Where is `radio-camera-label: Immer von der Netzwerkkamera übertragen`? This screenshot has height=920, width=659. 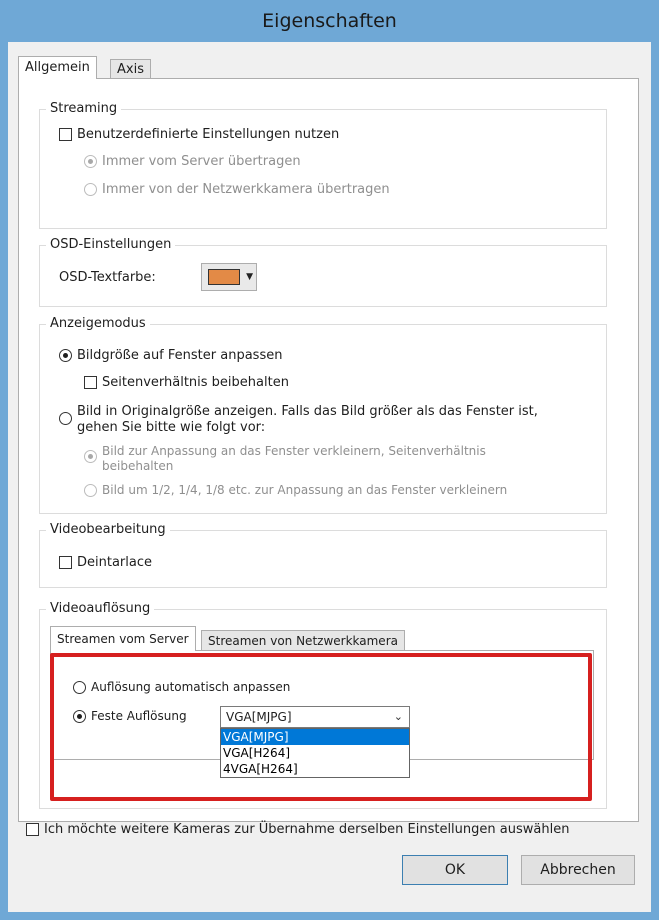 radio-camera-label: Immer von der Netzwerkkamera übertragen is located at coordinates (246, 189).